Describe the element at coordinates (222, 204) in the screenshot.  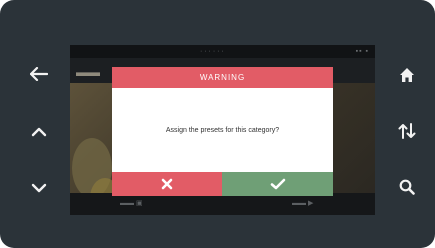
I see `screen-bottom-bar: ▬▬ ▣ ▬▬ ▶` at that location.